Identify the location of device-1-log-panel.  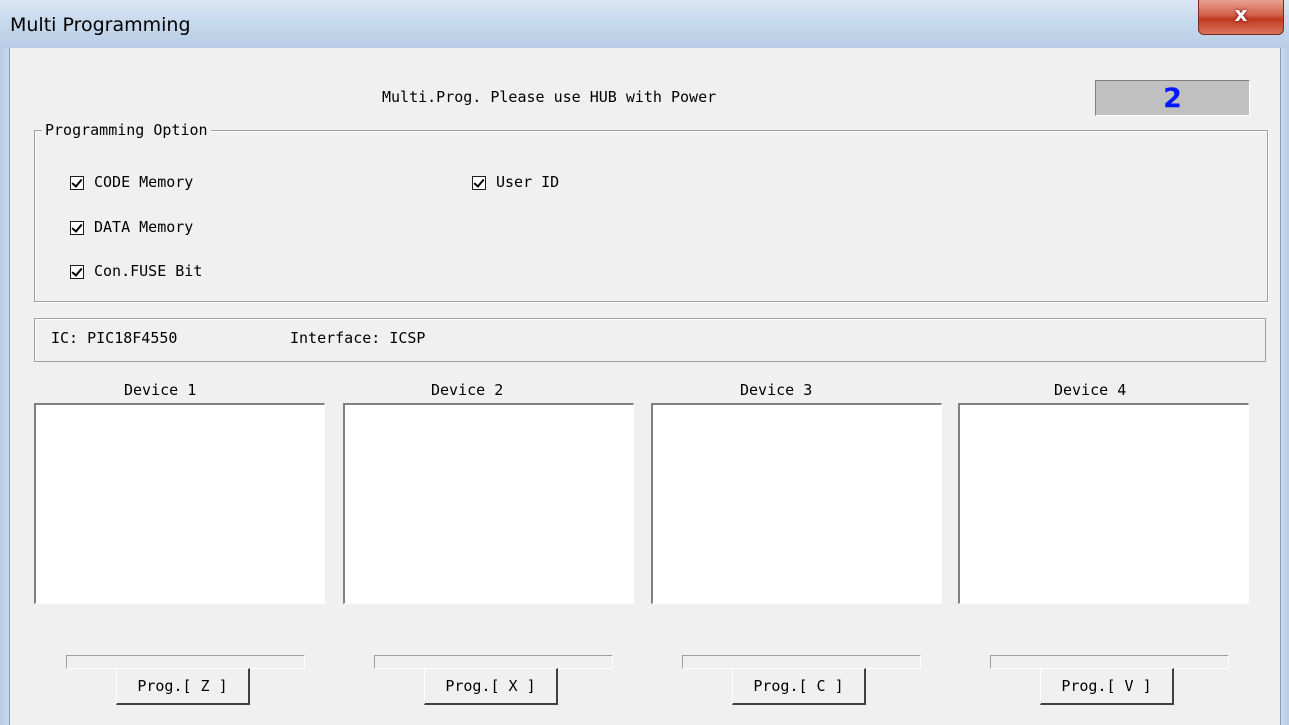
(179, 503).